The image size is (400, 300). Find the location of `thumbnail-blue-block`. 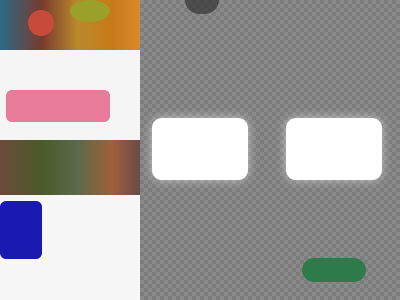

thumbnail-blue-block is located at coordinates (21, 230).